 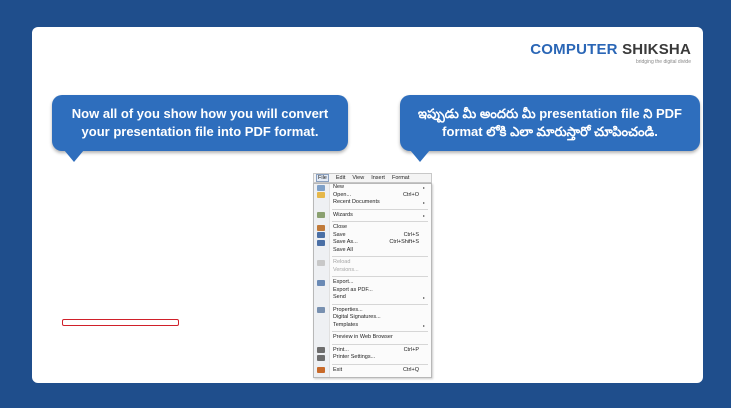 I want to click on menu-item-shortcut: Ctrl+O, so click(x=410, y=194).